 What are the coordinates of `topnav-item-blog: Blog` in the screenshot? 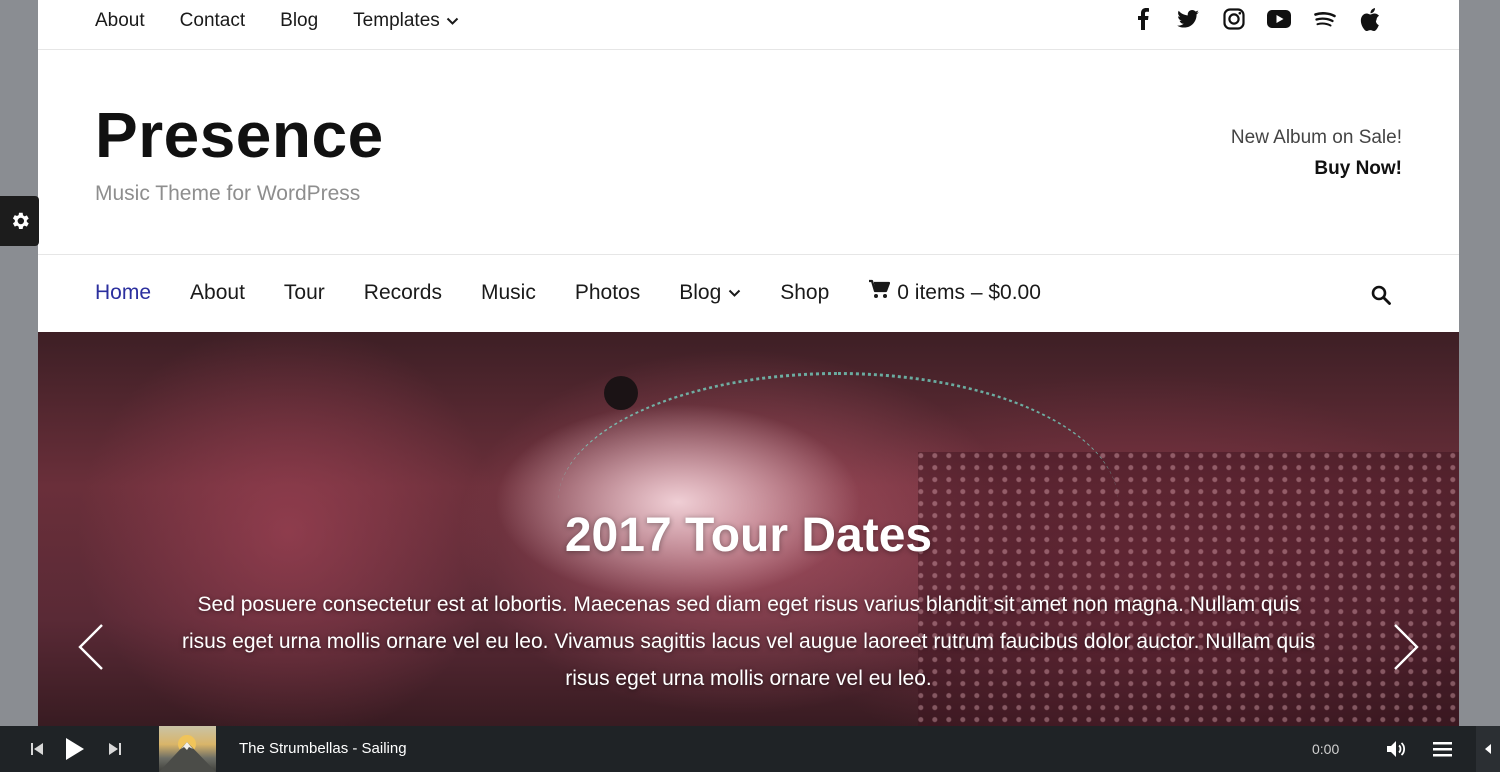 It's located at (299, 21).